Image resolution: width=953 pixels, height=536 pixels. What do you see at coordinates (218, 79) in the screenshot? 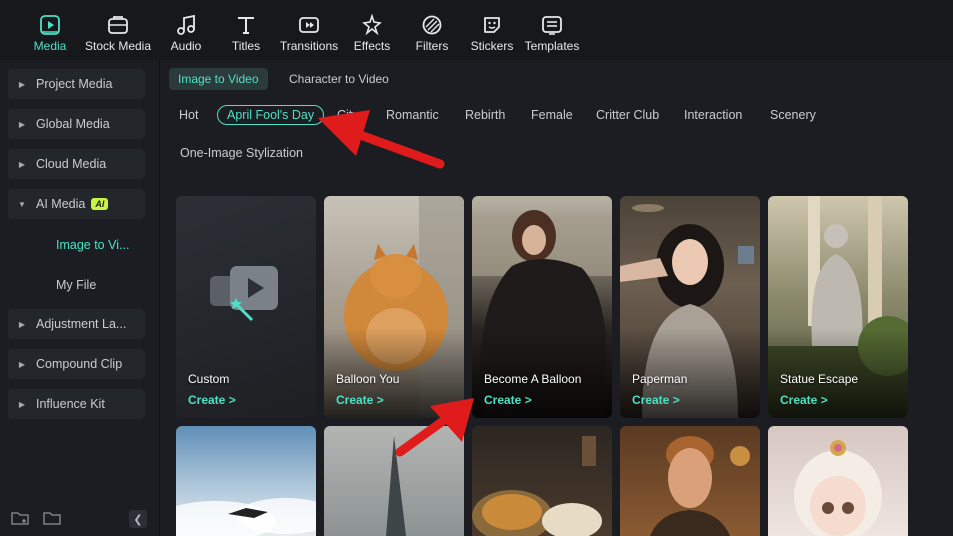
I see `tab-image-to-video: Image to Video` at bounding box center [218, 79].